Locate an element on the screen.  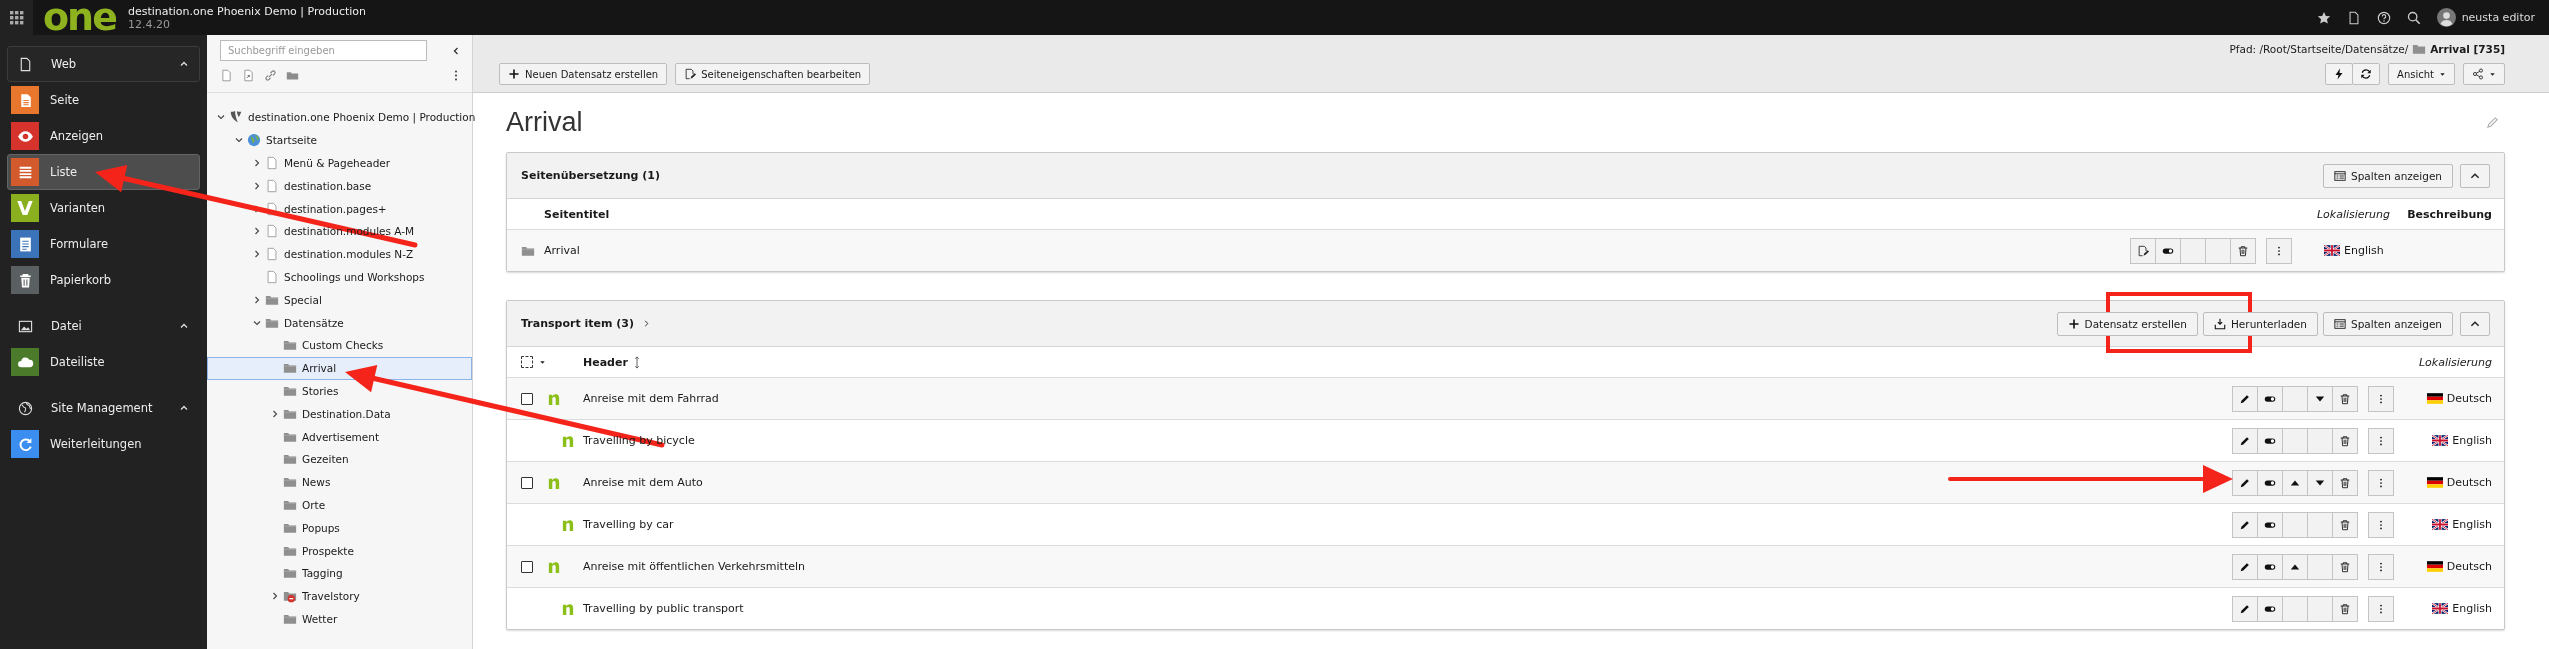
create-record-button: Datensatz erstellen is located at coordinates (2127, 323).